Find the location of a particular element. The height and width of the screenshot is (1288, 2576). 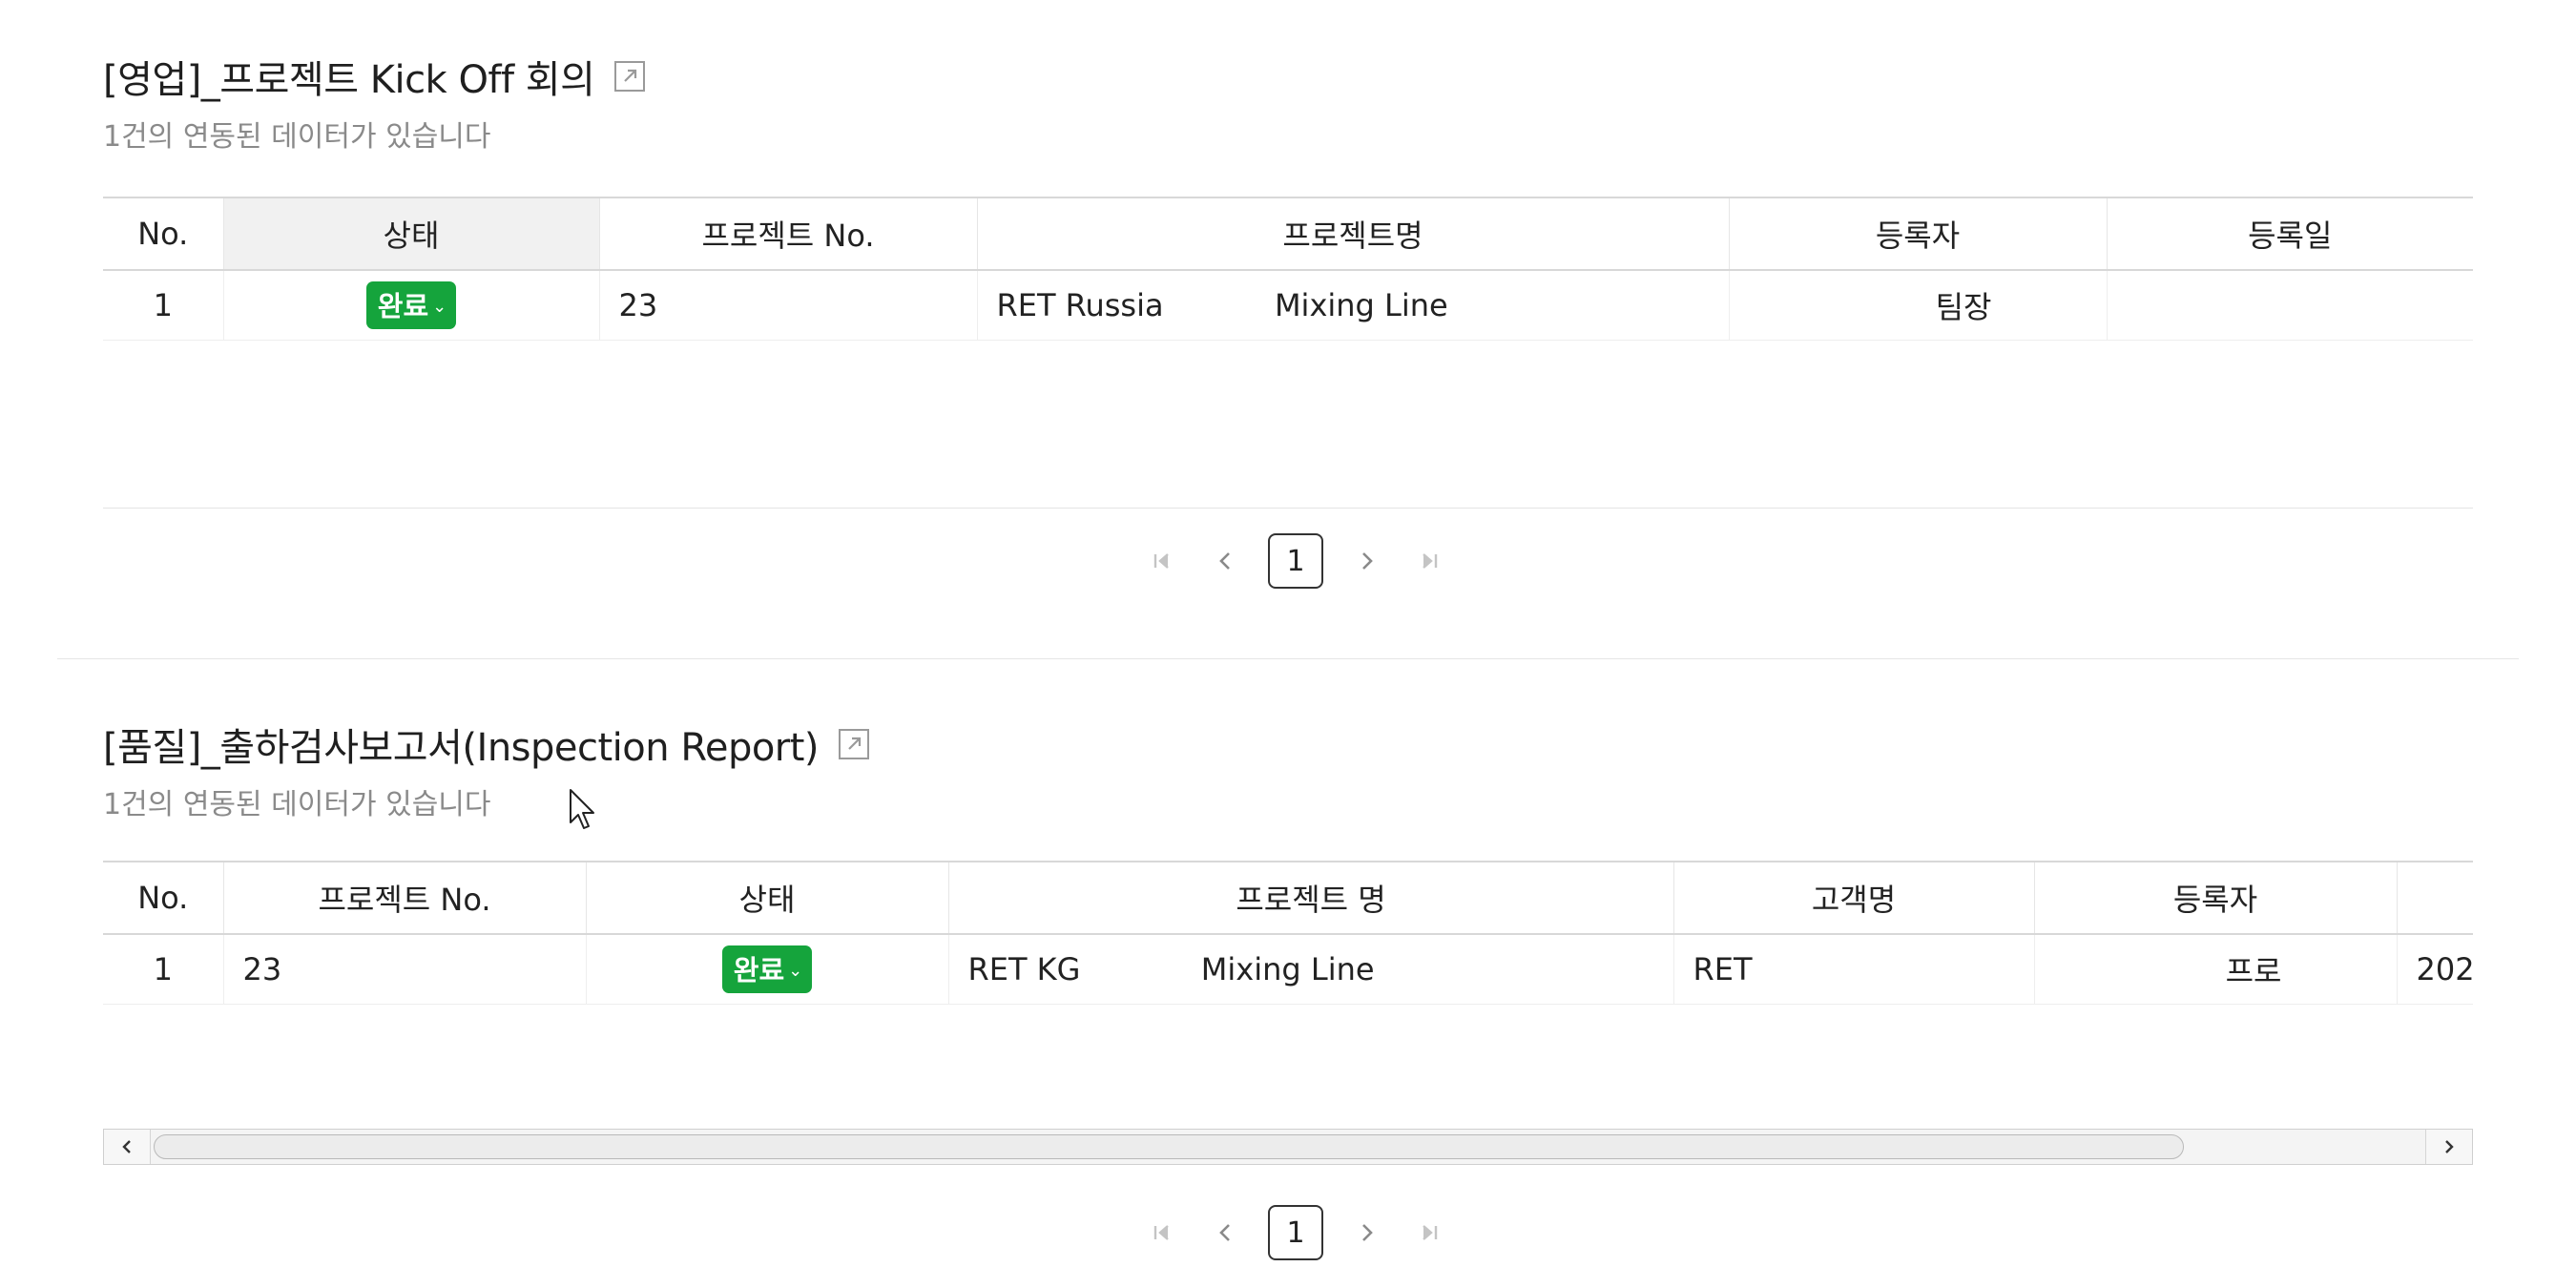

table-row: 1 완료 ⌄ 23 RET Russia Mixing Line 팀장 is located at coordinates (1288, 305).